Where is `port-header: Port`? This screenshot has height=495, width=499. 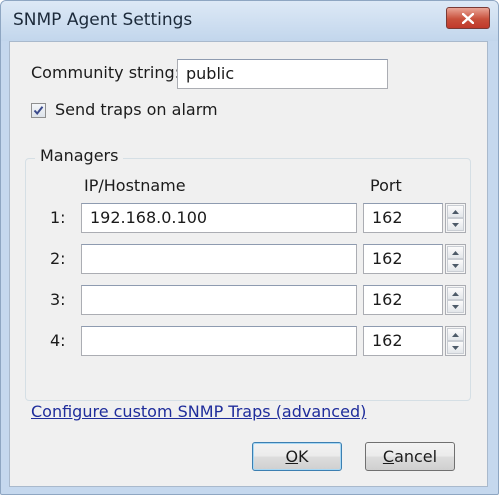 port-header: Port is located at coordinates (386, 185).